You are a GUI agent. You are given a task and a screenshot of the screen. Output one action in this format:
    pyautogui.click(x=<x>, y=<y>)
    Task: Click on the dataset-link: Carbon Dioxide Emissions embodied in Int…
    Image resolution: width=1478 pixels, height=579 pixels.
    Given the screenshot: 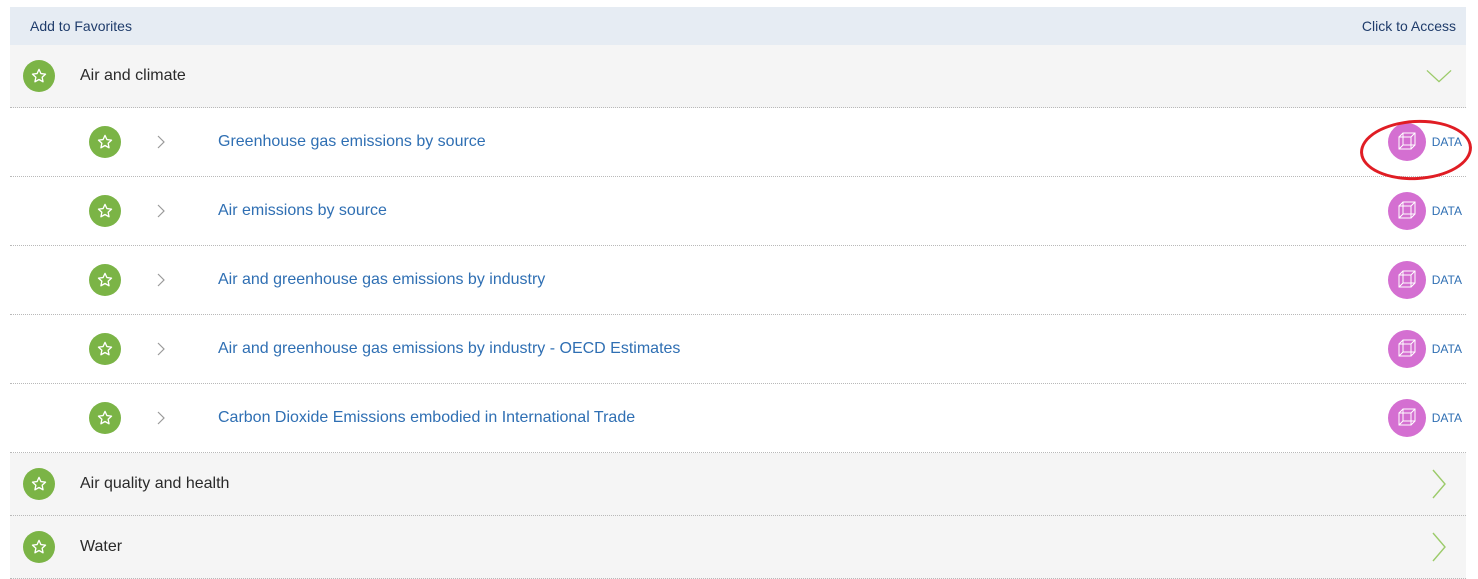 What is the action you would take?
    pyautogui.click(x=426, y=418)
    